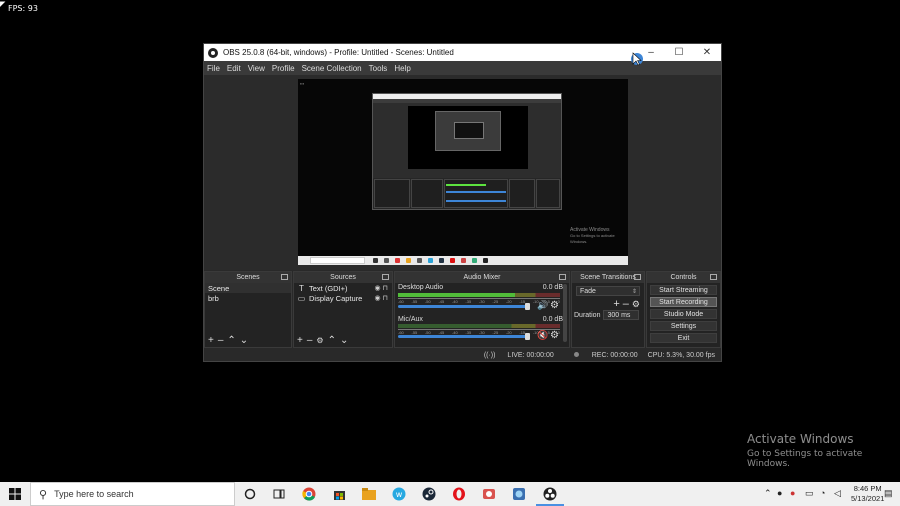  What do you see at coordinates (683, 302) in the screenshot?
I see `start-recording-button: Start Recording` at bounding box center [683, 302].